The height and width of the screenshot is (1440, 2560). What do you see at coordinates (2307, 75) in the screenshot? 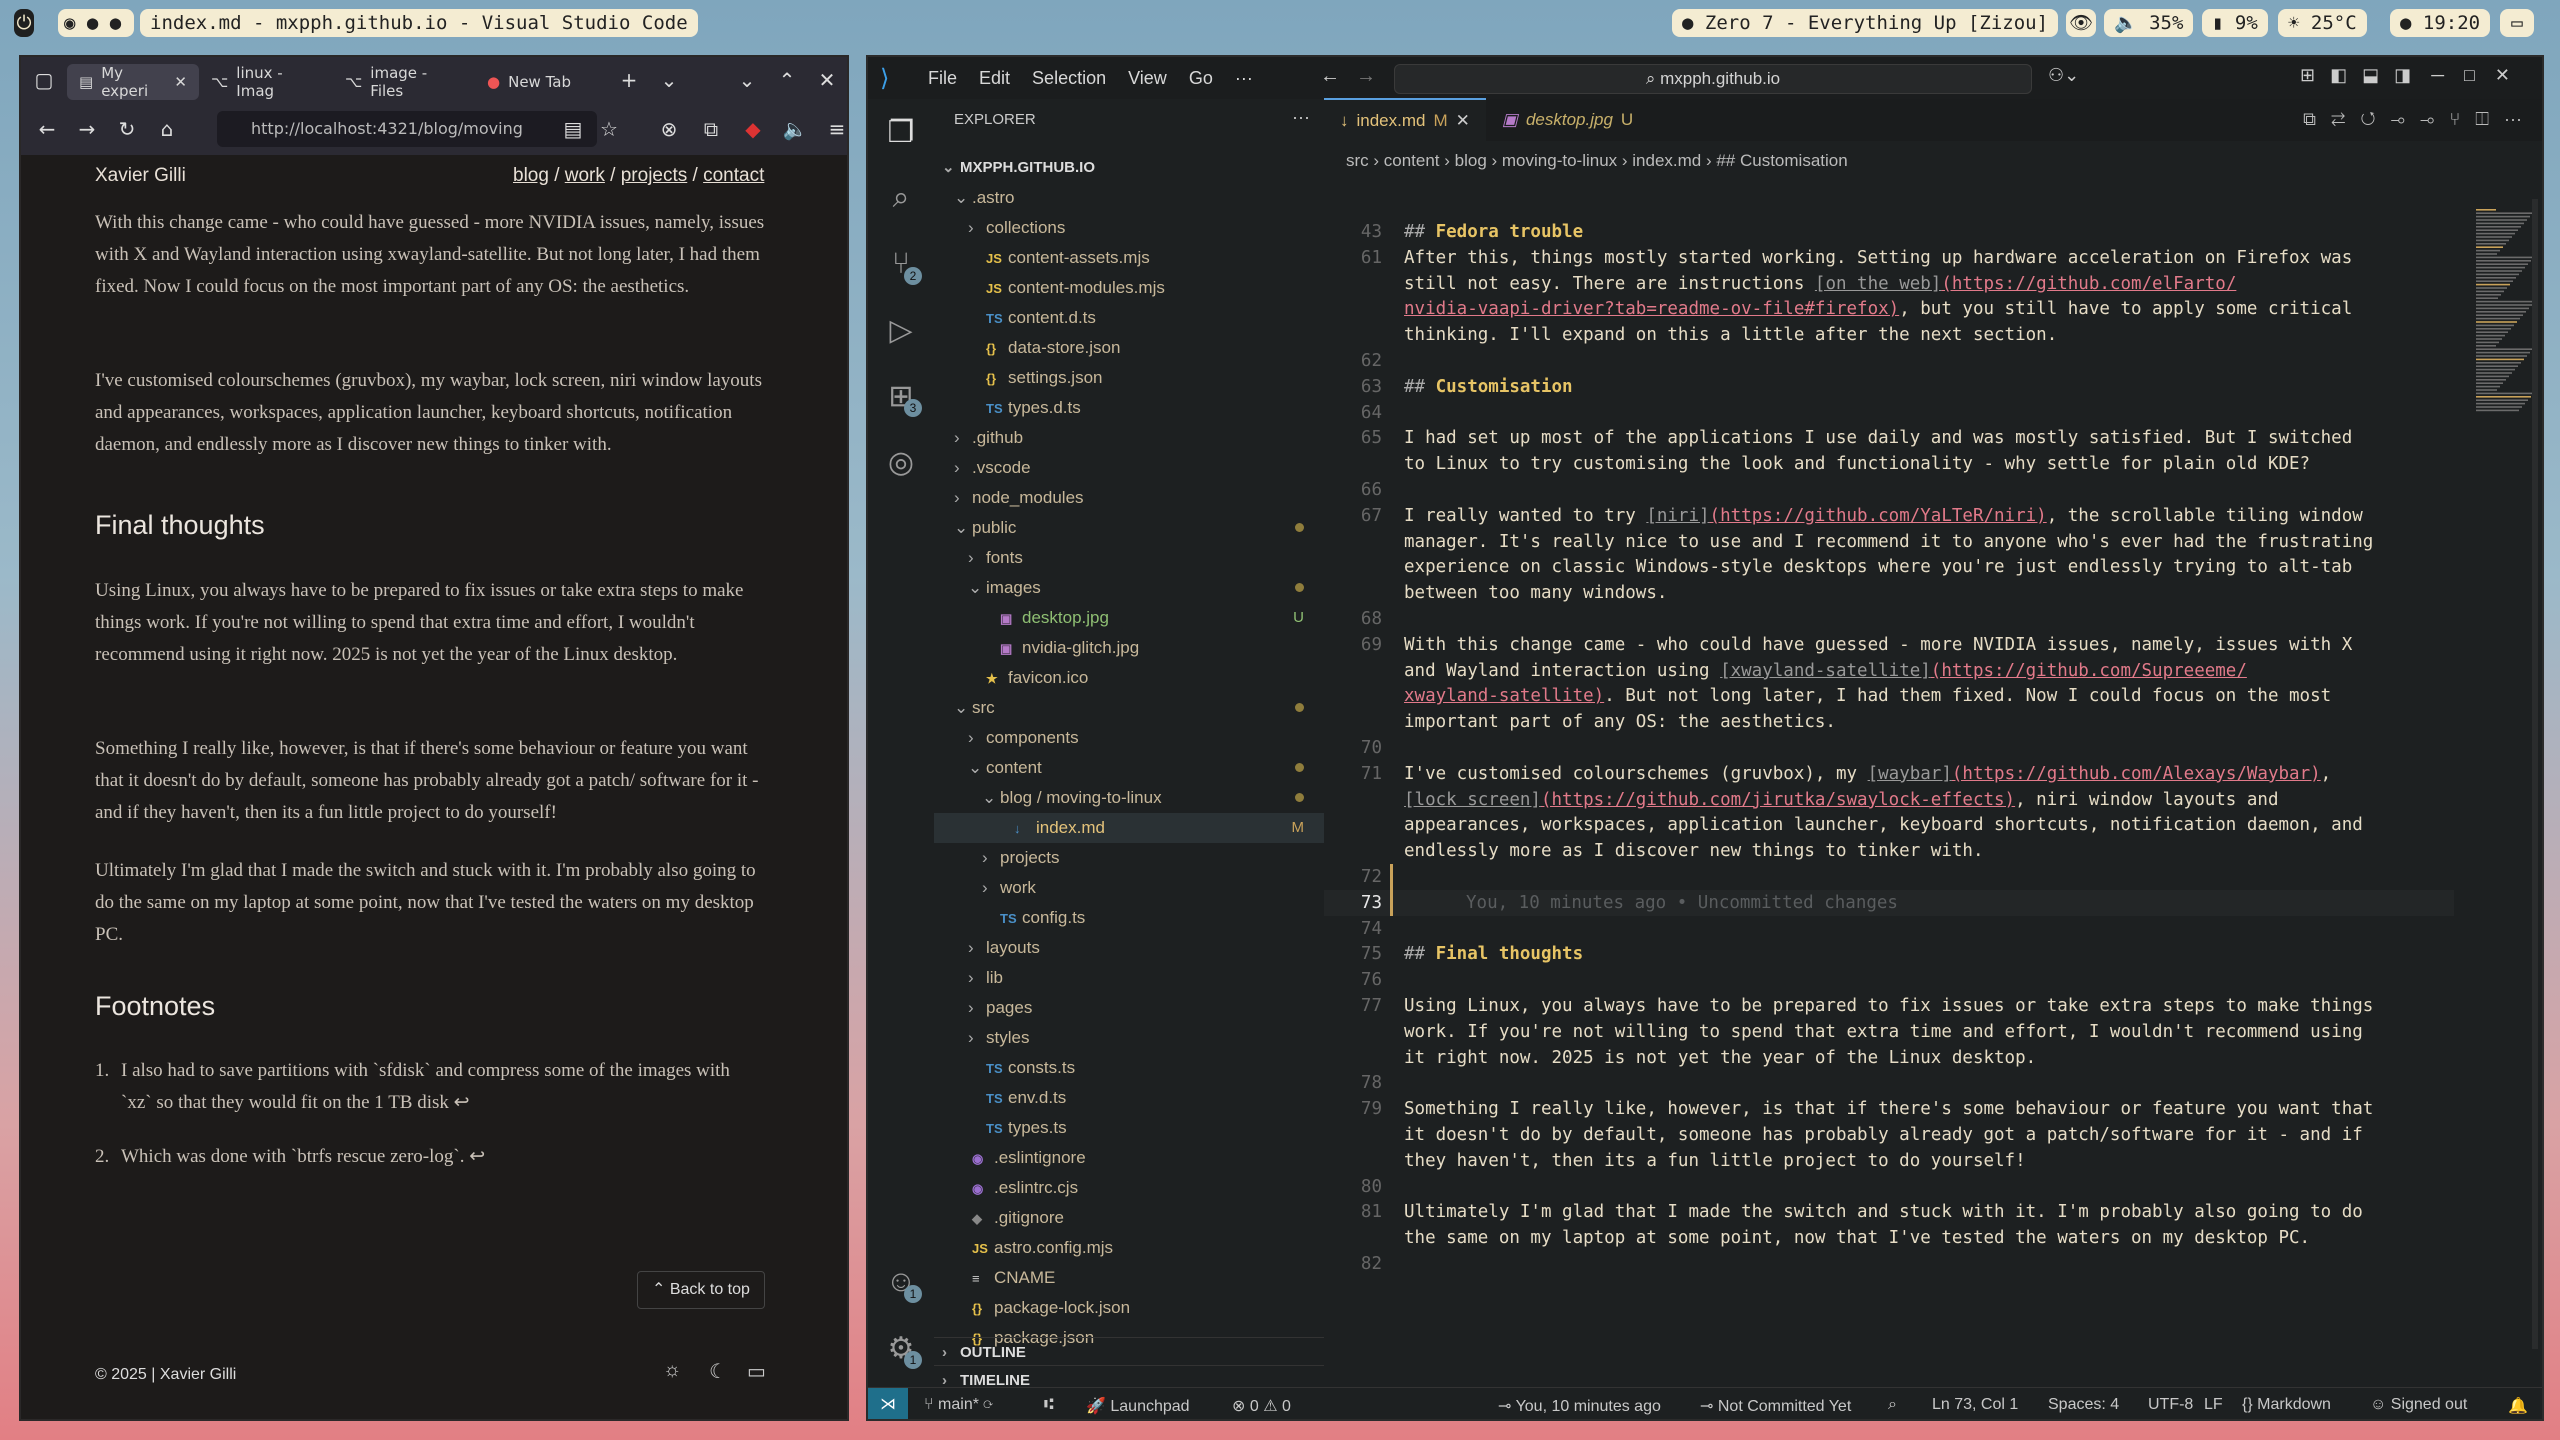
I see `customize-layout-icon: ⊞` at bounding box center [2307, 75].